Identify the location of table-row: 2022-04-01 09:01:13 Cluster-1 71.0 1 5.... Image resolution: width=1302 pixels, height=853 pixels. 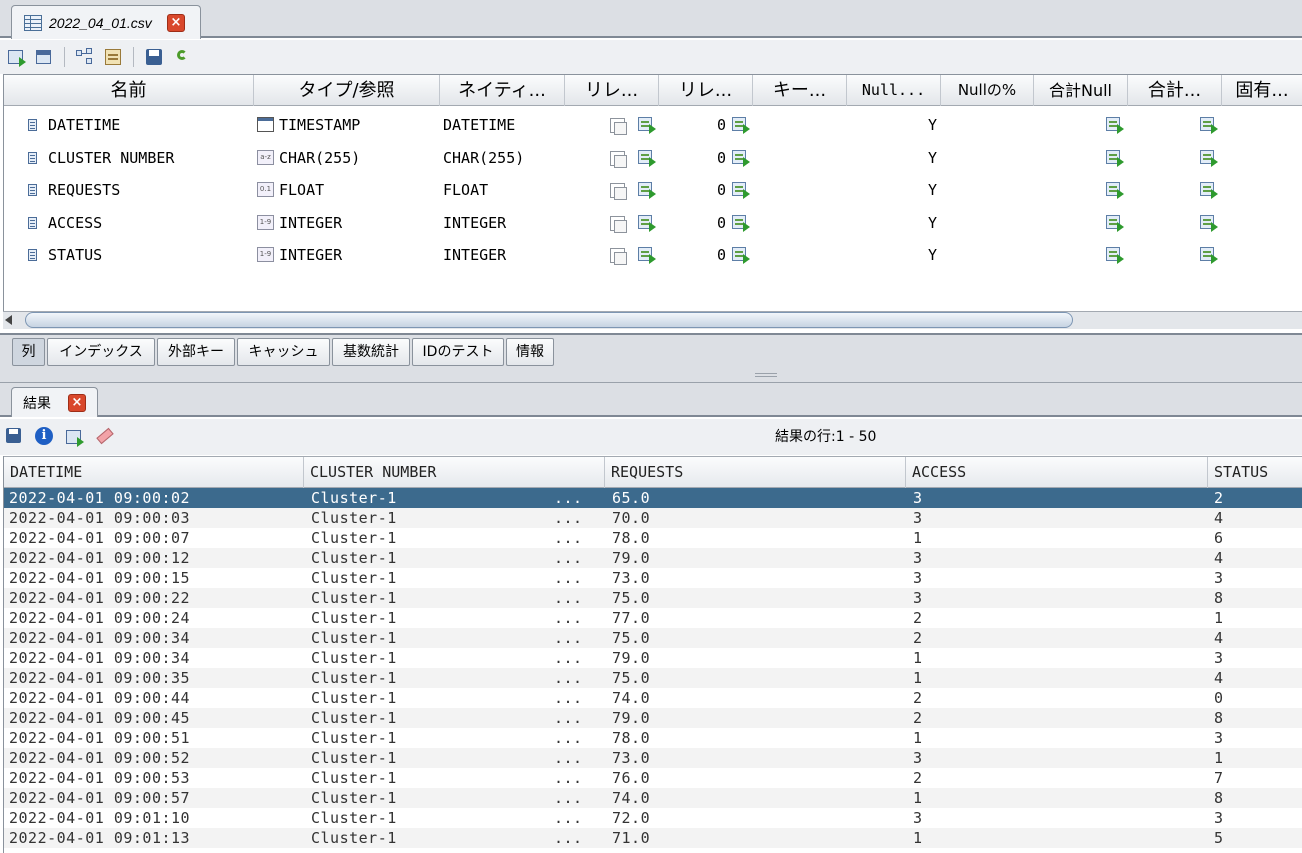
(653, 838).